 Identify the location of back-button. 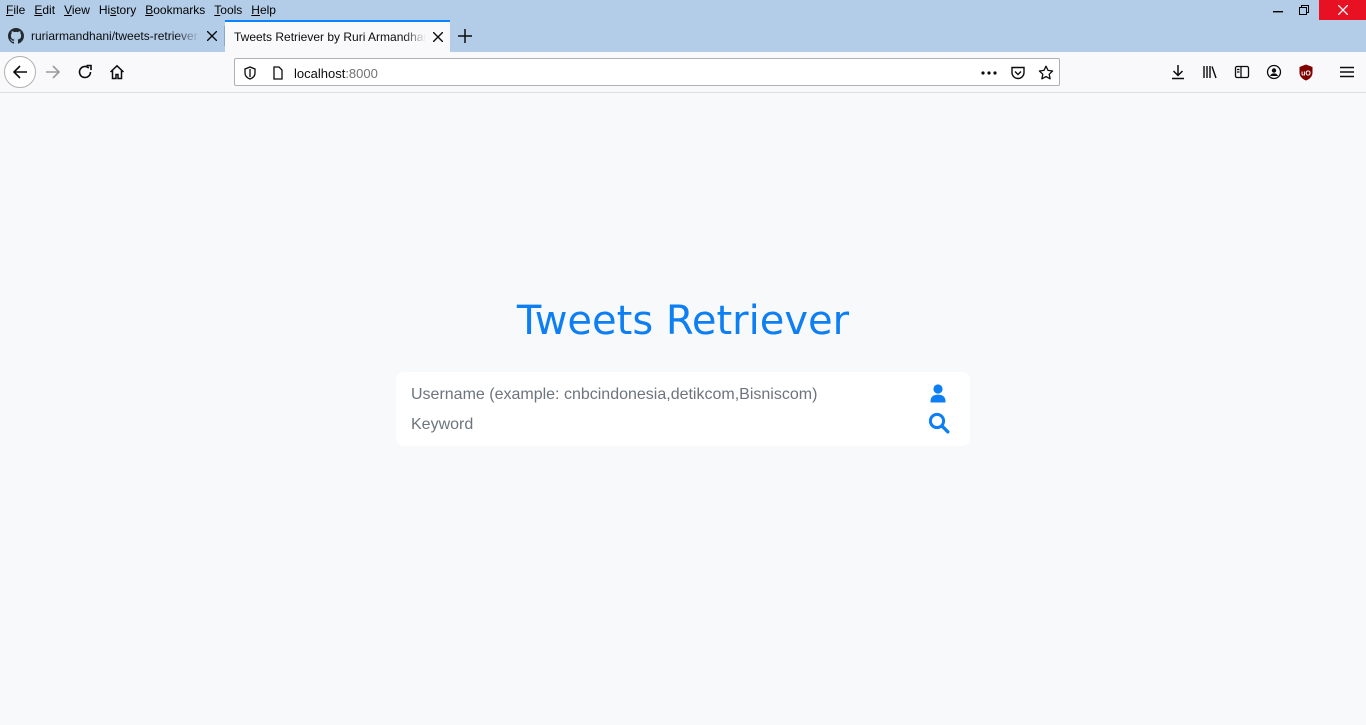
(20, 72).